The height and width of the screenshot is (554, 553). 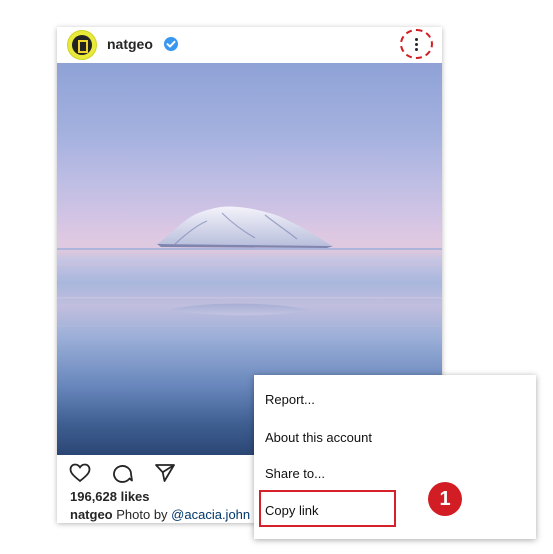 I want to click on menu-item-about-account: About this account, so click(x=318, y=437).